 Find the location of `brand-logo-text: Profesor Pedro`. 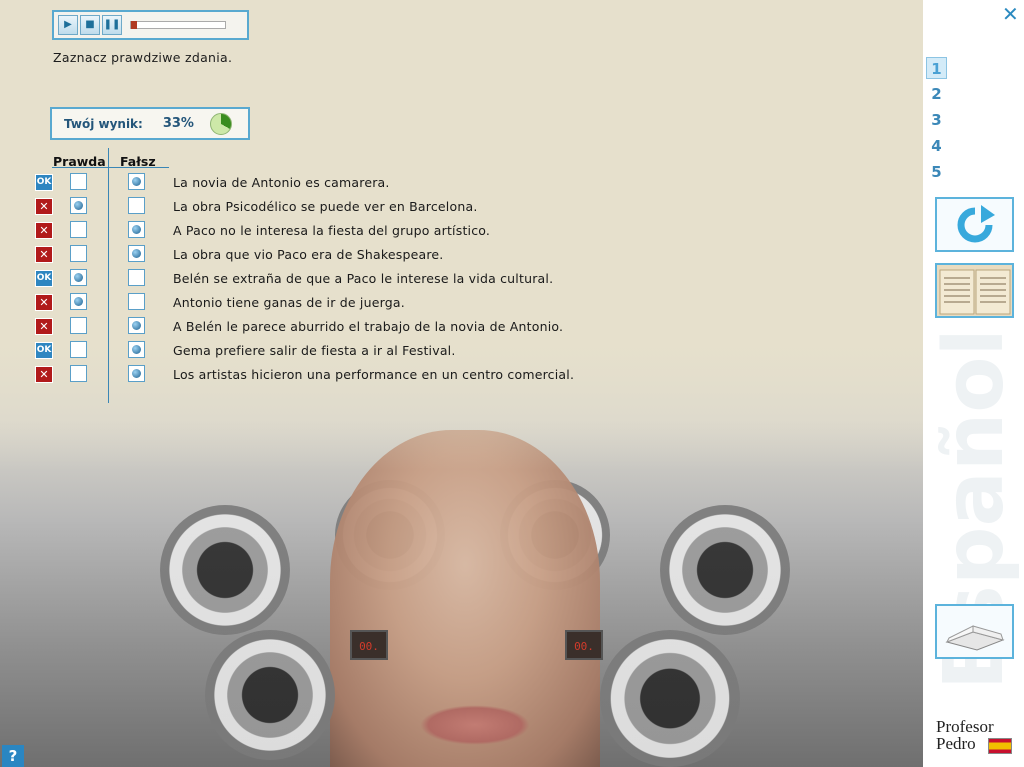

brand-logo-text: Profesor Pedro is located at coordinates (965, 735).